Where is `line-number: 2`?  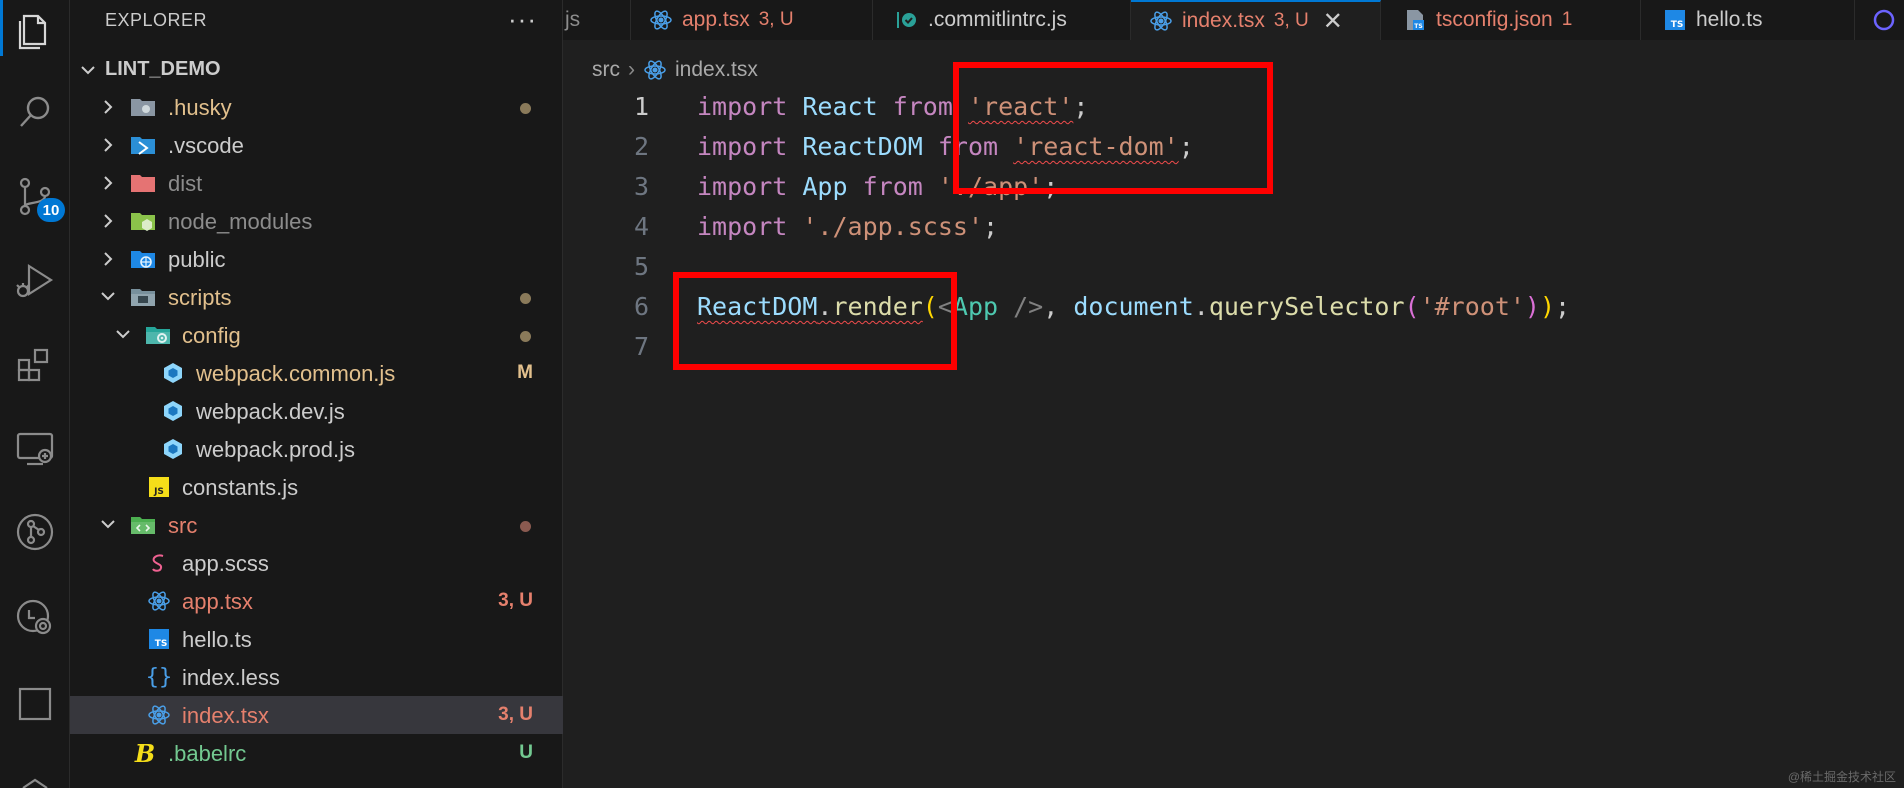
line-number: 2 is located at coordinates (641, 146).